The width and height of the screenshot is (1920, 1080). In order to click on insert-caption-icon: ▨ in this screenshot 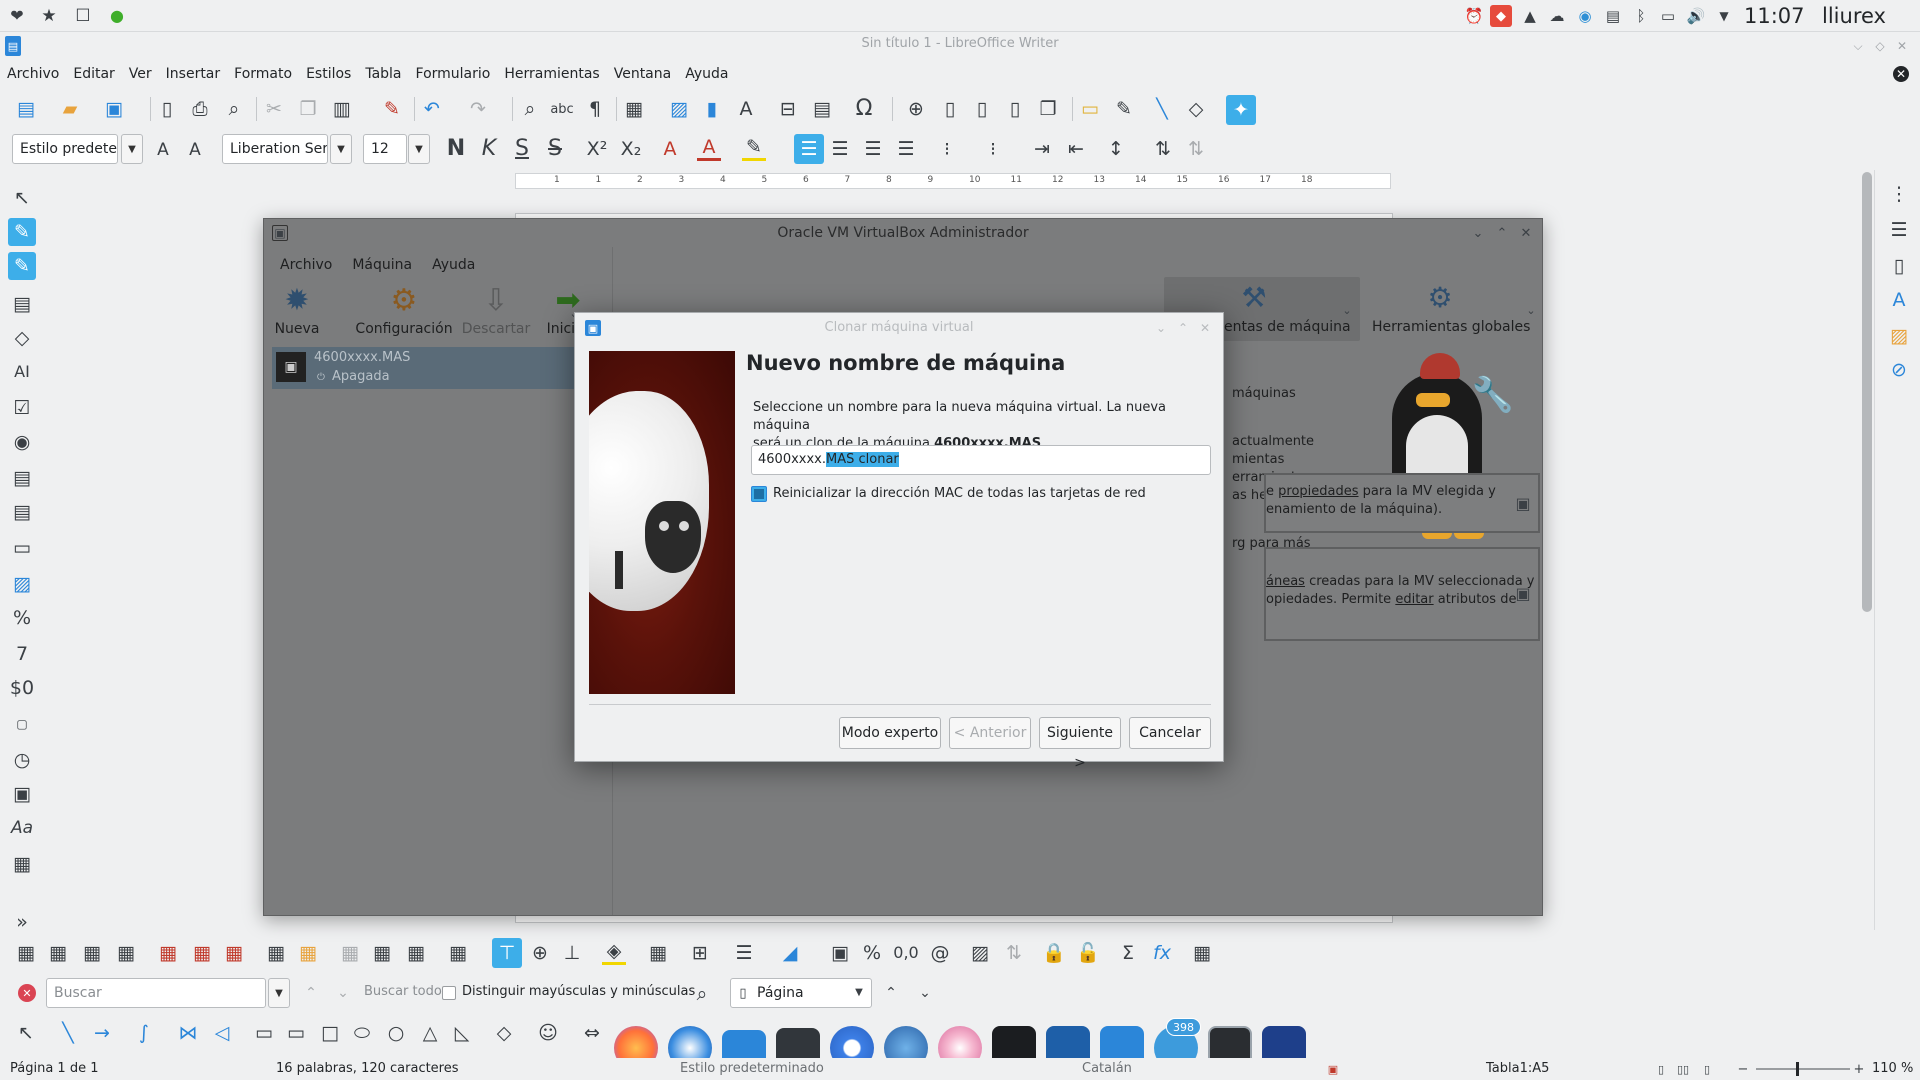, I will do `click(980, 953)`.